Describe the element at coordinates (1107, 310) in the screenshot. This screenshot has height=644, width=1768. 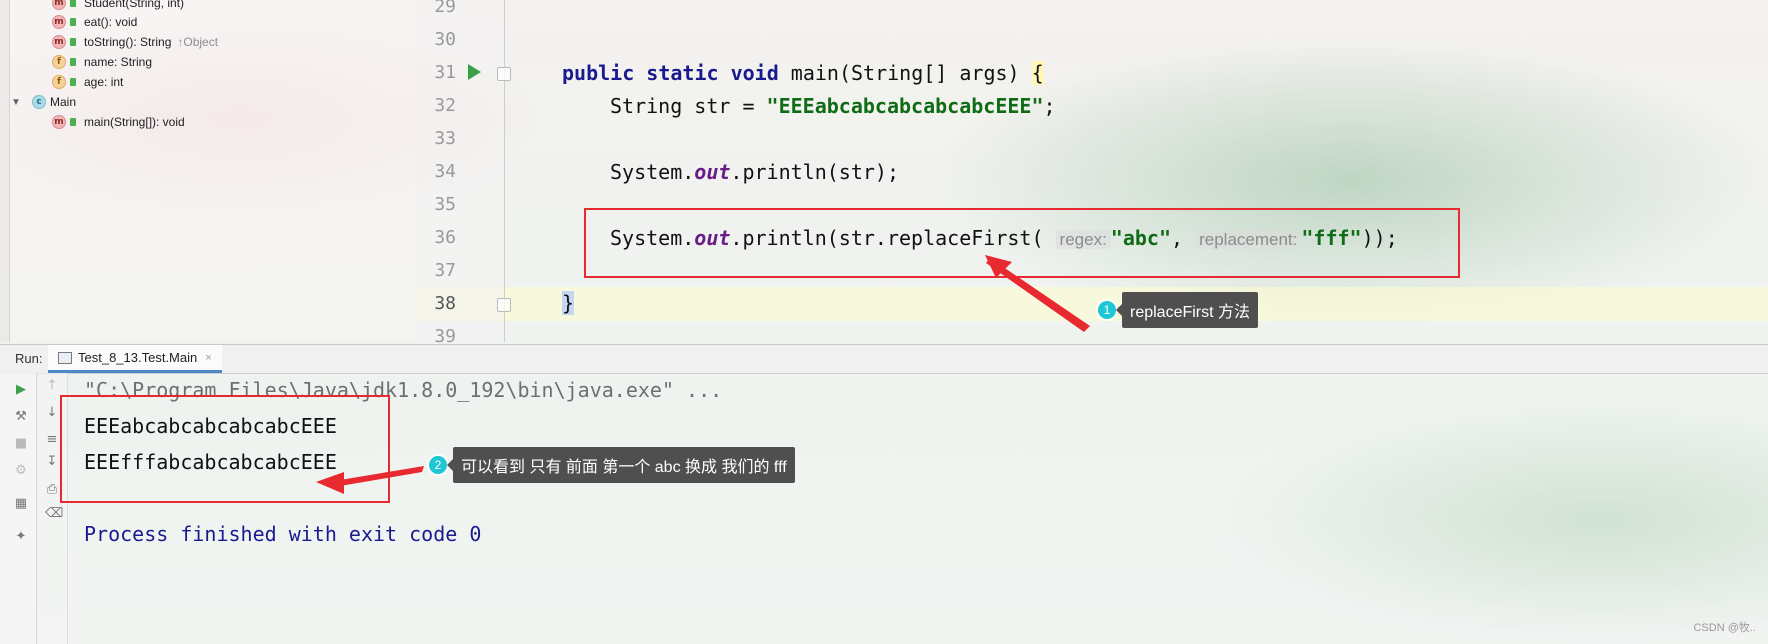
I see `callout-number: 1` at that location.